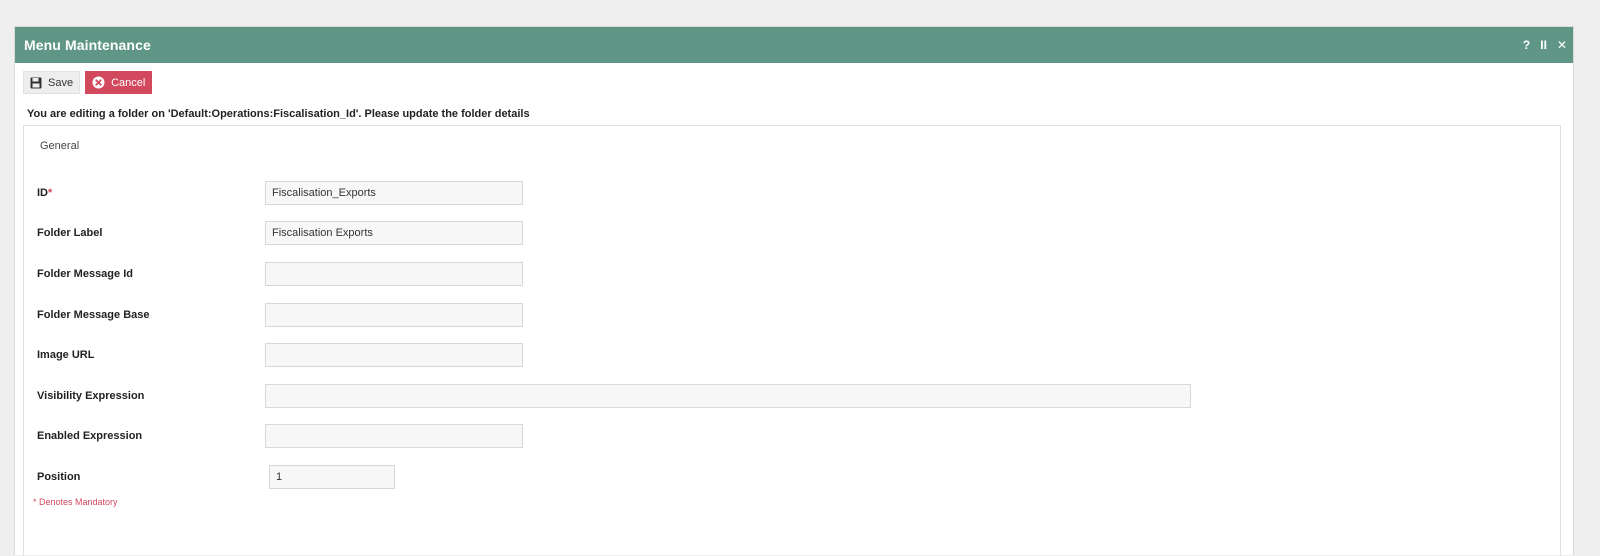  What do you see at coordinates (394, 436) in the screenshot?
I see `enabled-expression-input` at bounding box center [394, 436].